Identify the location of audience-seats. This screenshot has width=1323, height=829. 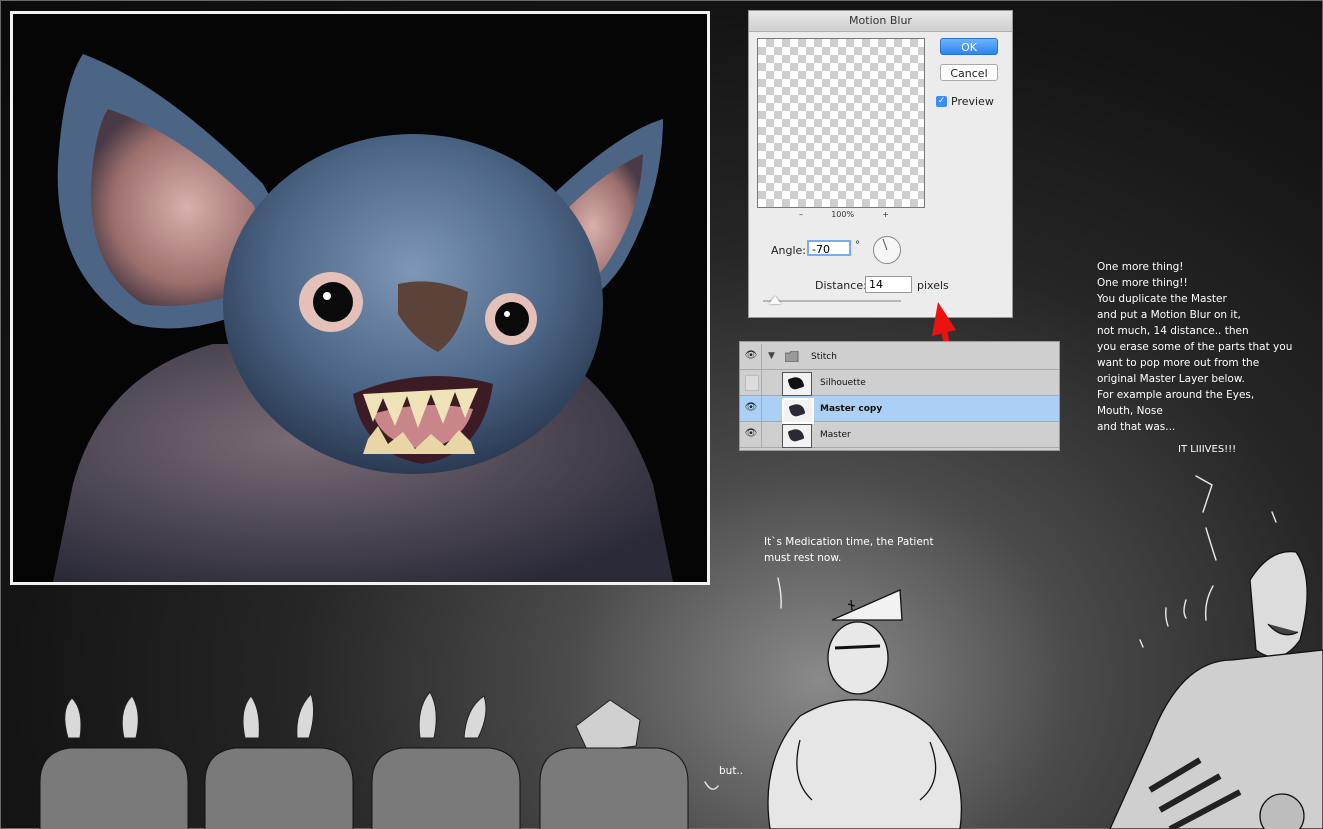
(364, 760).